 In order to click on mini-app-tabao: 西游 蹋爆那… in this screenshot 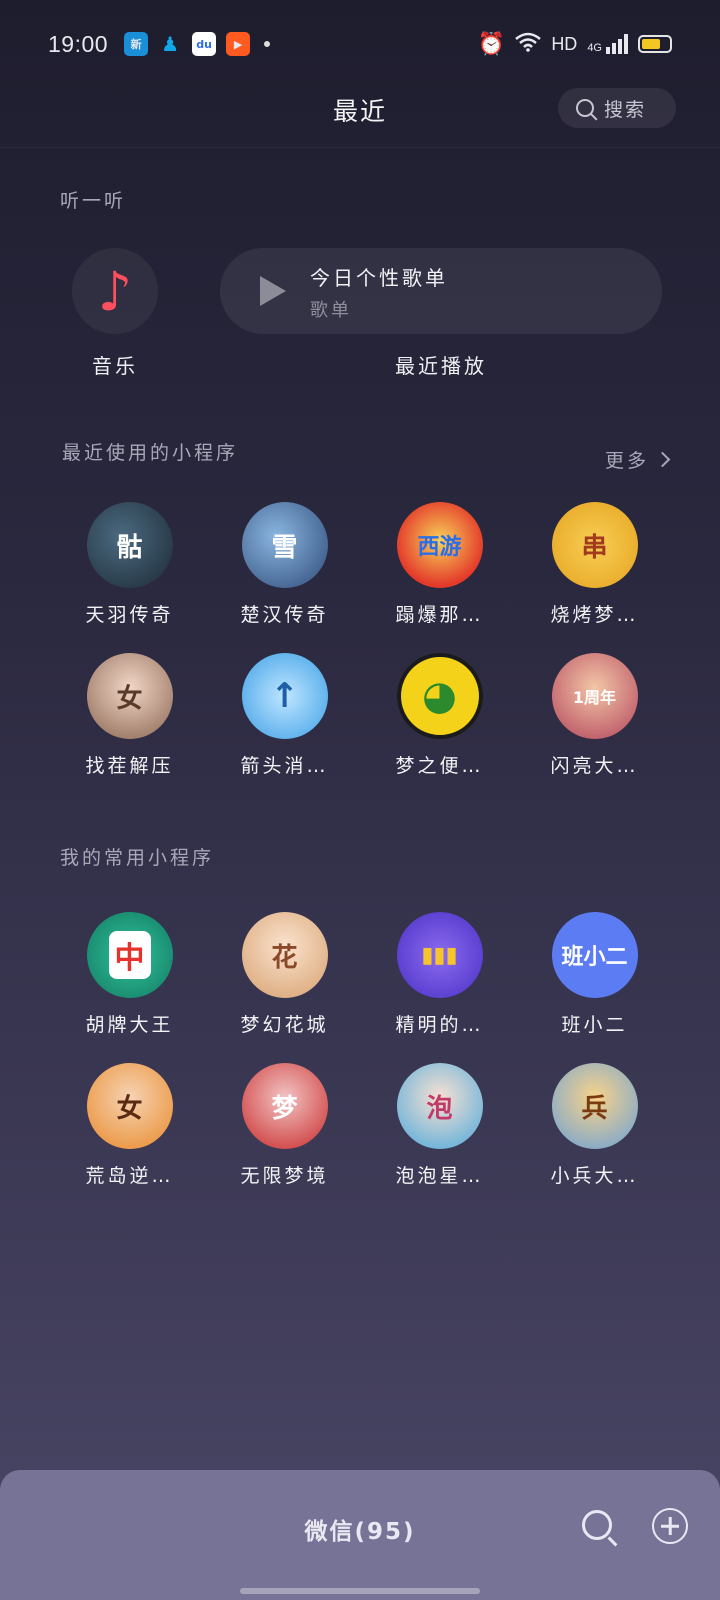, I will do `click(439, 564)`.